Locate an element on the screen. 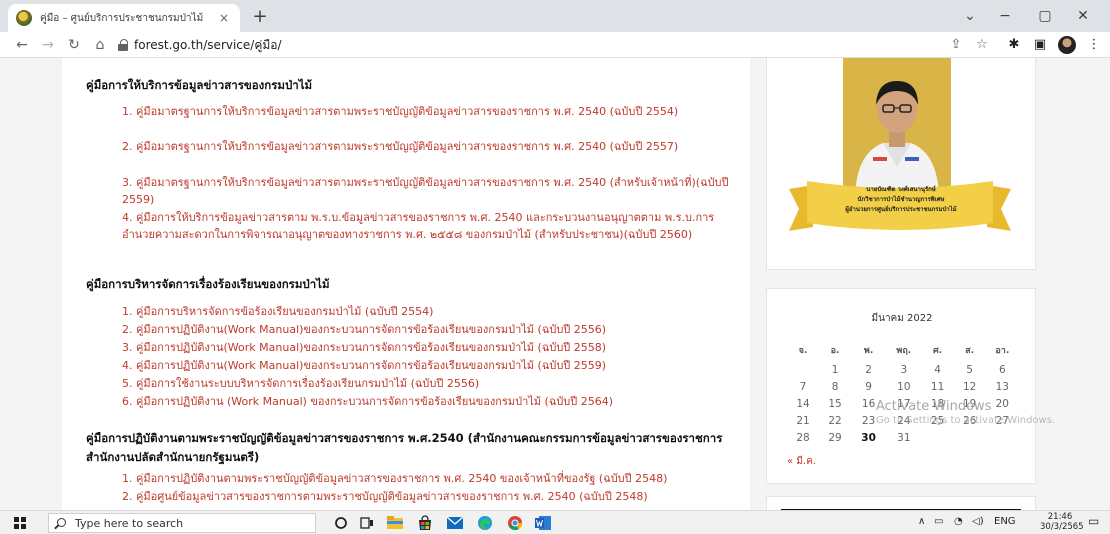 The image size is (1110, 534). director-position: นักวิชาการป่าไม้ชำนาญการพิเศษ is located at coordinates (901, 199).